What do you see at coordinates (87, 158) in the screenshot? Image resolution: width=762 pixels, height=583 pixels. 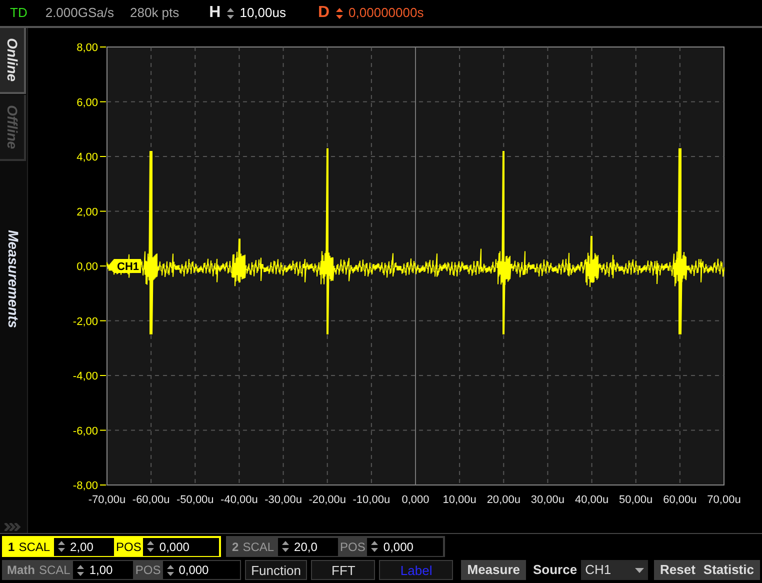 I see `y-axis-label: 4,00` at bounding box center [87, 158].